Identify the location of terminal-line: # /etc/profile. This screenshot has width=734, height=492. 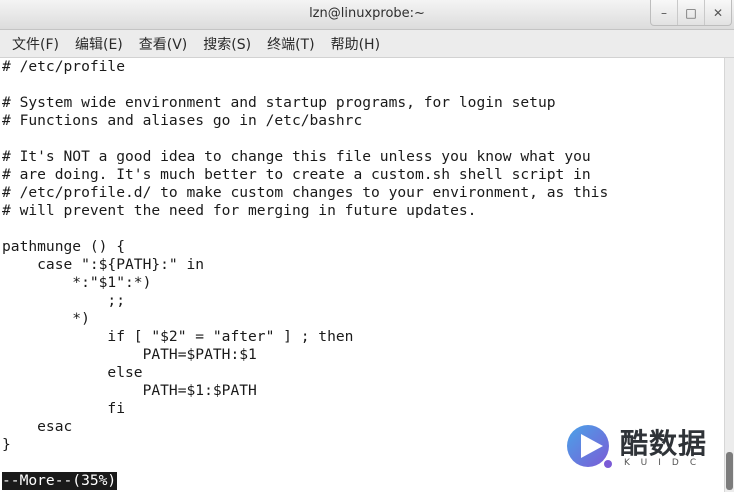
(64, 66).